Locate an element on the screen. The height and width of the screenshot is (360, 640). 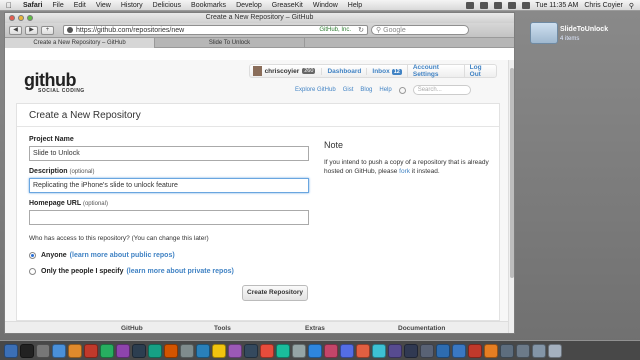
browser-search-field: ⚲ Google is located at coordinates (420, 30).